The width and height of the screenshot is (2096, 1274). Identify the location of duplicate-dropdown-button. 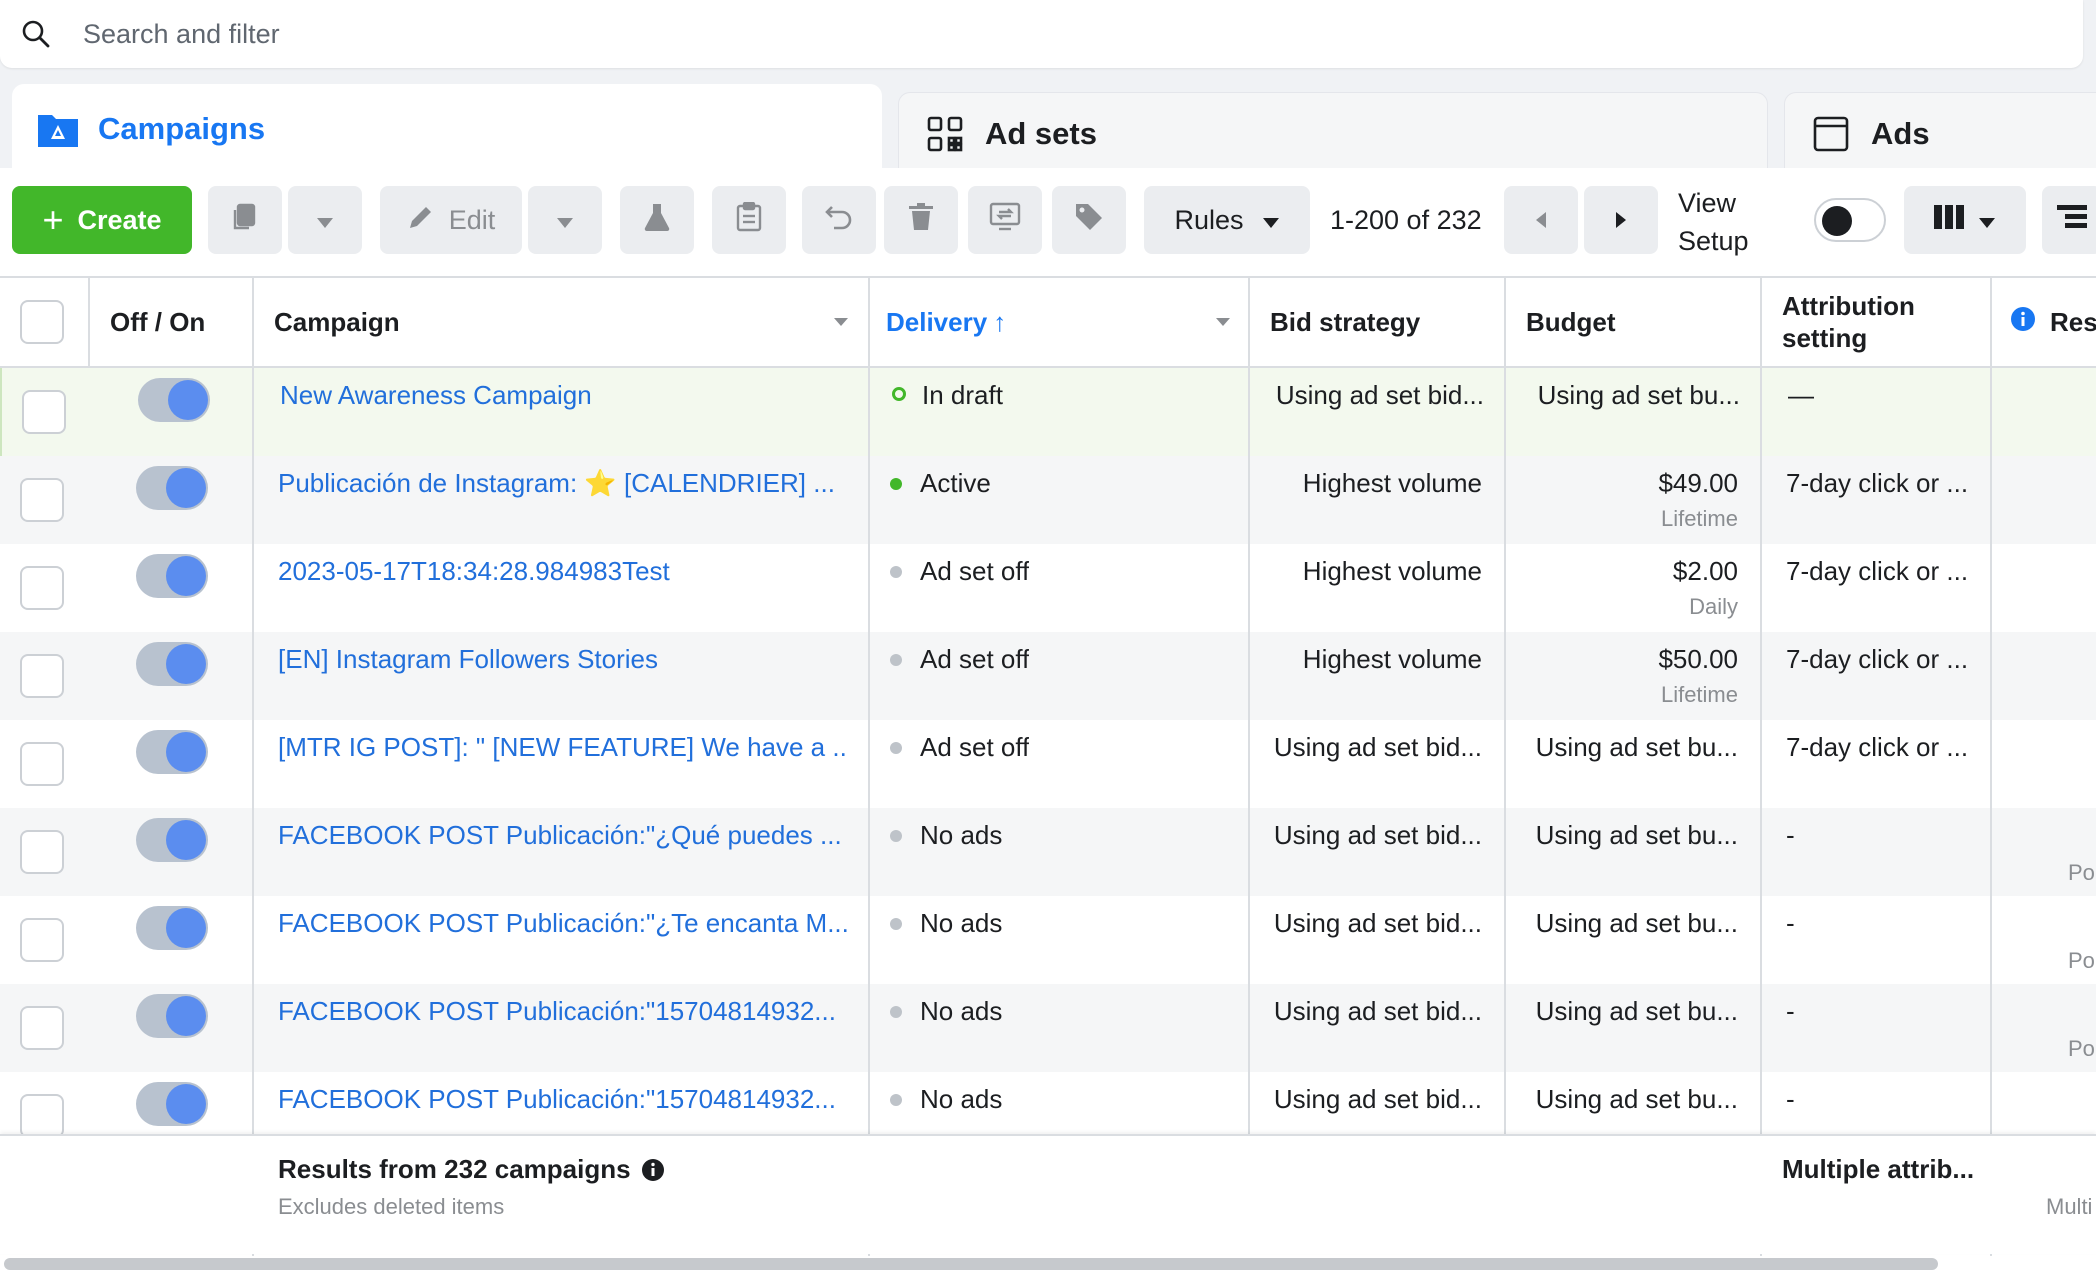
(325, 220).